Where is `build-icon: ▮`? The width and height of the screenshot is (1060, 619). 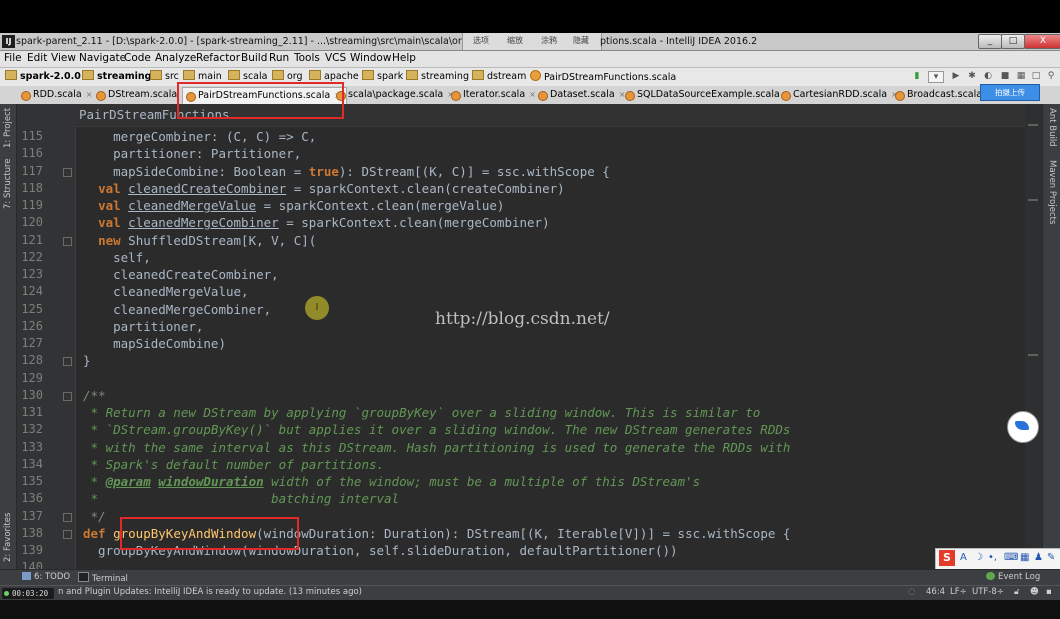
build-icon: ▮ is located at coordinates (917, 76).